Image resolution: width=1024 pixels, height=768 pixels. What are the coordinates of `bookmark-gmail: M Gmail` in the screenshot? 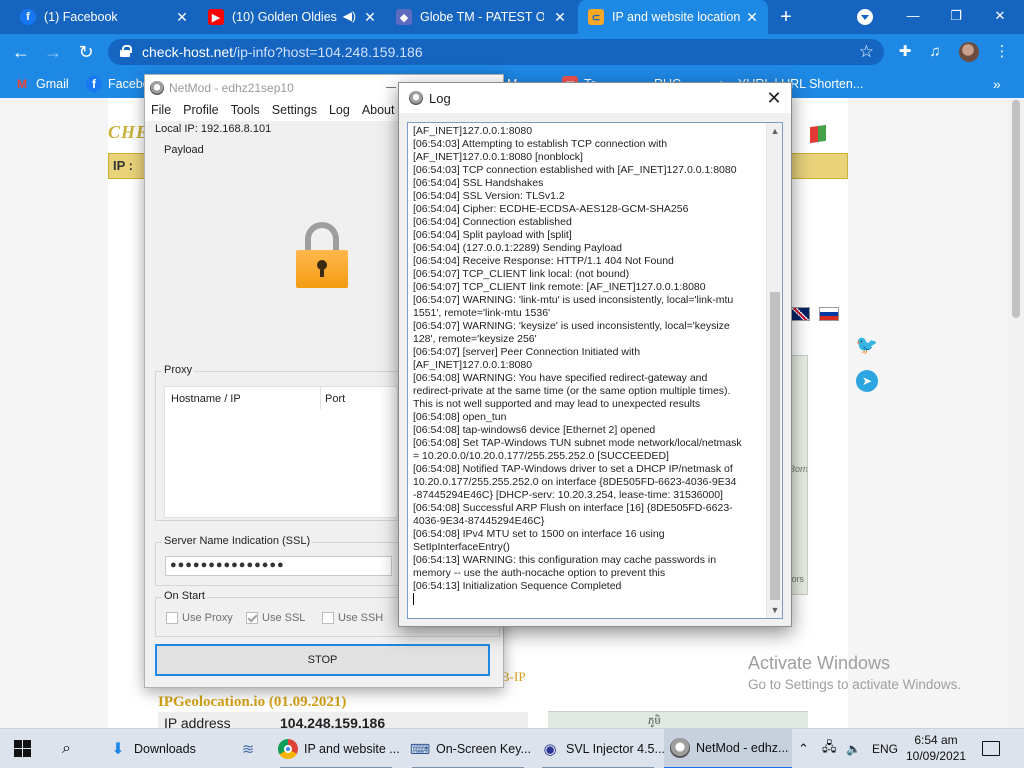 It's located at (41, 84).